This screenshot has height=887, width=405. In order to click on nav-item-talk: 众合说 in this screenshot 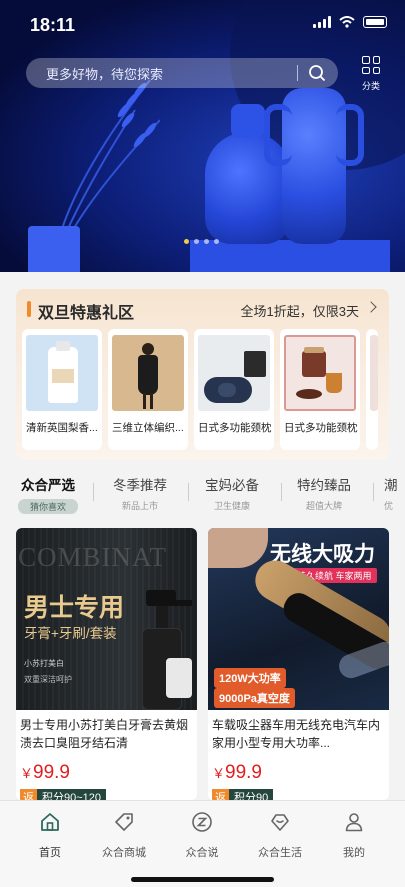, I will do `click(202, 835)`.